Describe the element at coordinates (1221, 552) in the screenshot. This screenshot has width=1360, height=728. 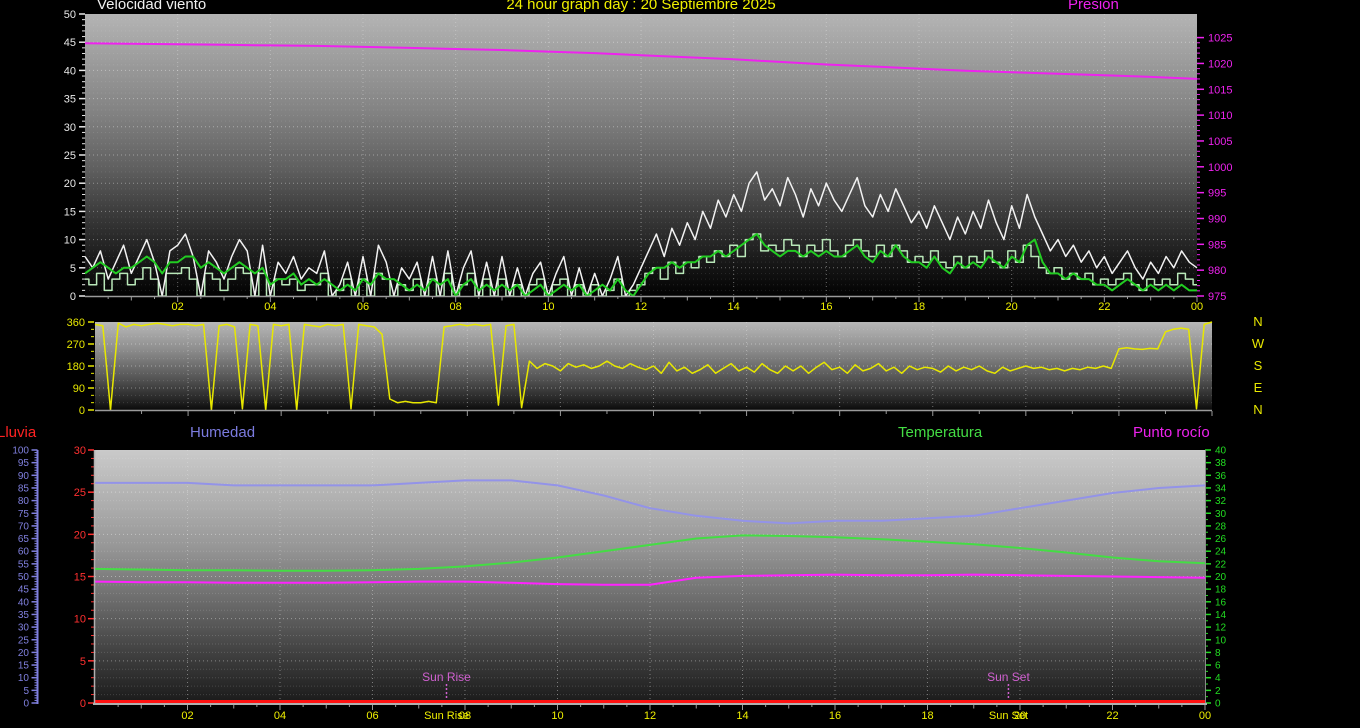
I see `temp-axis-label: 24` at that location.